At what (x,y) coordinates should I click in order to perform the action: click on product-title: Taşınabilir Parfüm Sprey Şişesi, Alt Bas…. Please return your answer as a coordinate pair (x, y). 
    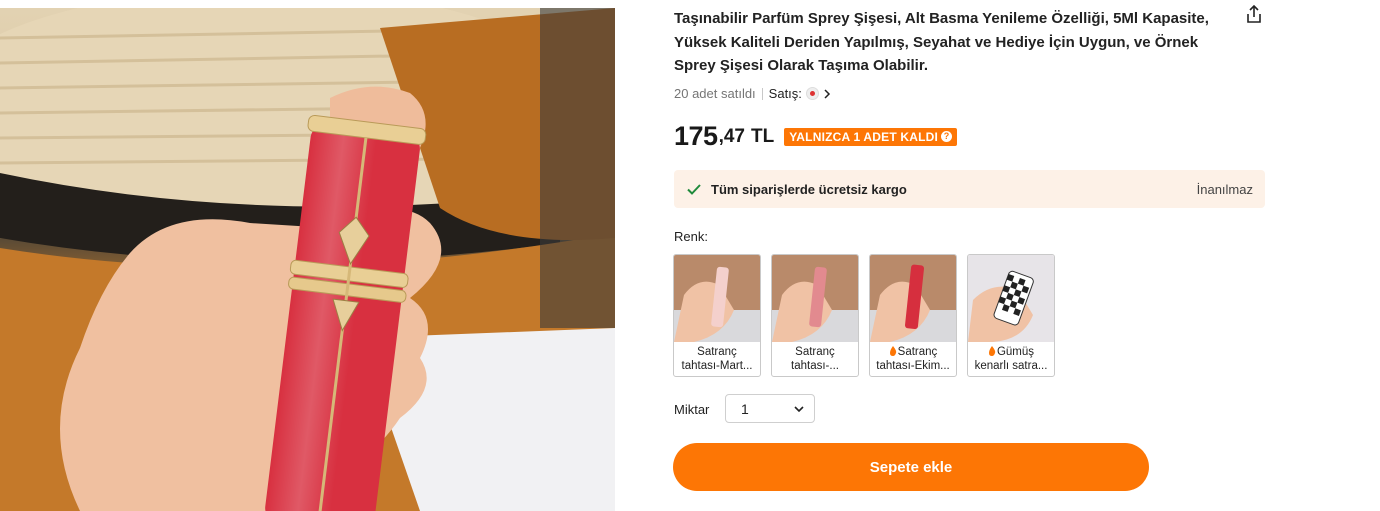
    Looking at the image, I should click on (941, 42).